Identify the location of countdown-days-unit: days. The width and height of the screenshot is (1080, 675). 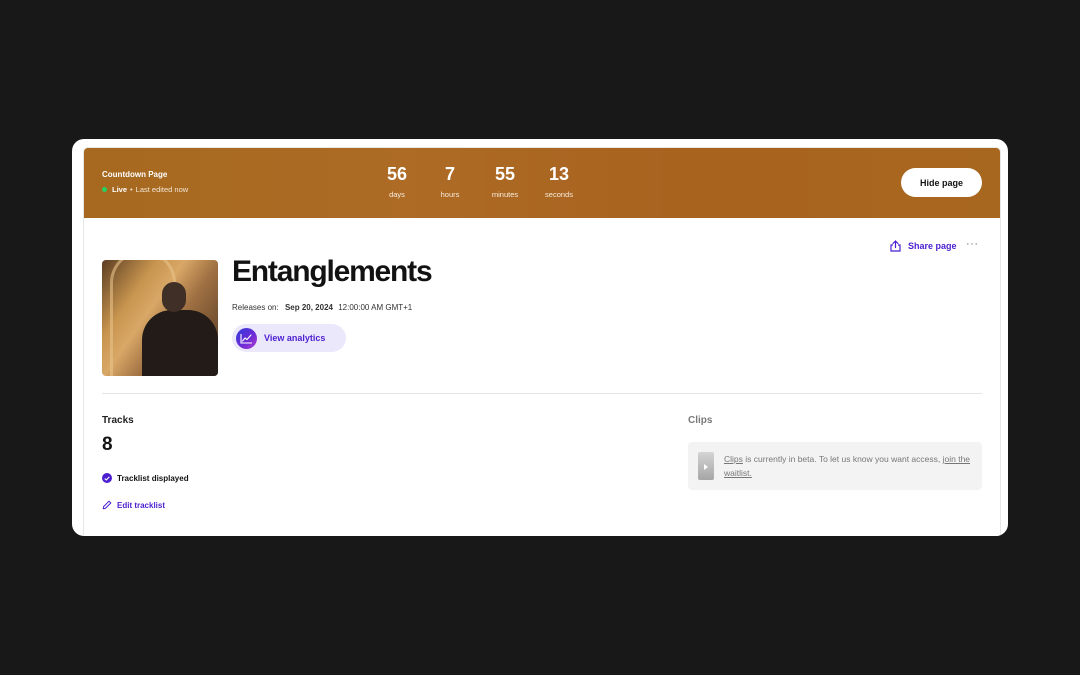
(397, 194).